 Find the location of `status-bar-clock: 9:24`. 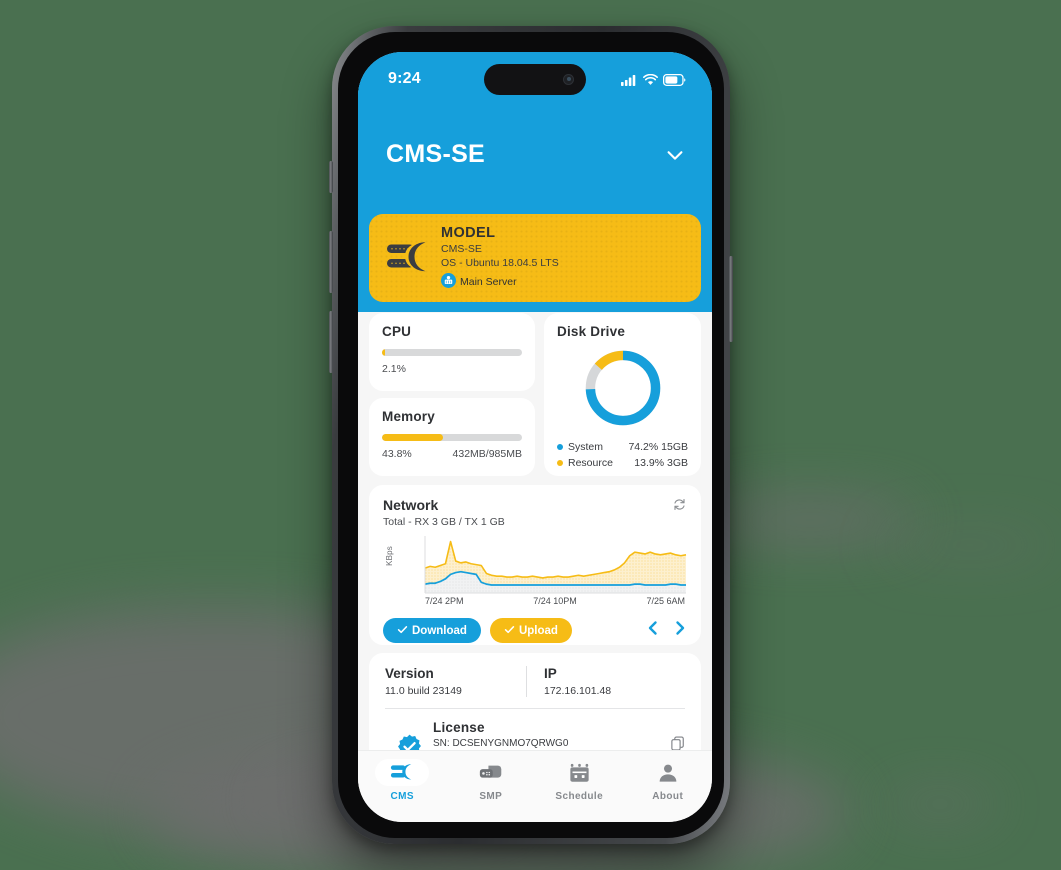

status-bar-clock: 9:24 is located at coordinates (404, 78).